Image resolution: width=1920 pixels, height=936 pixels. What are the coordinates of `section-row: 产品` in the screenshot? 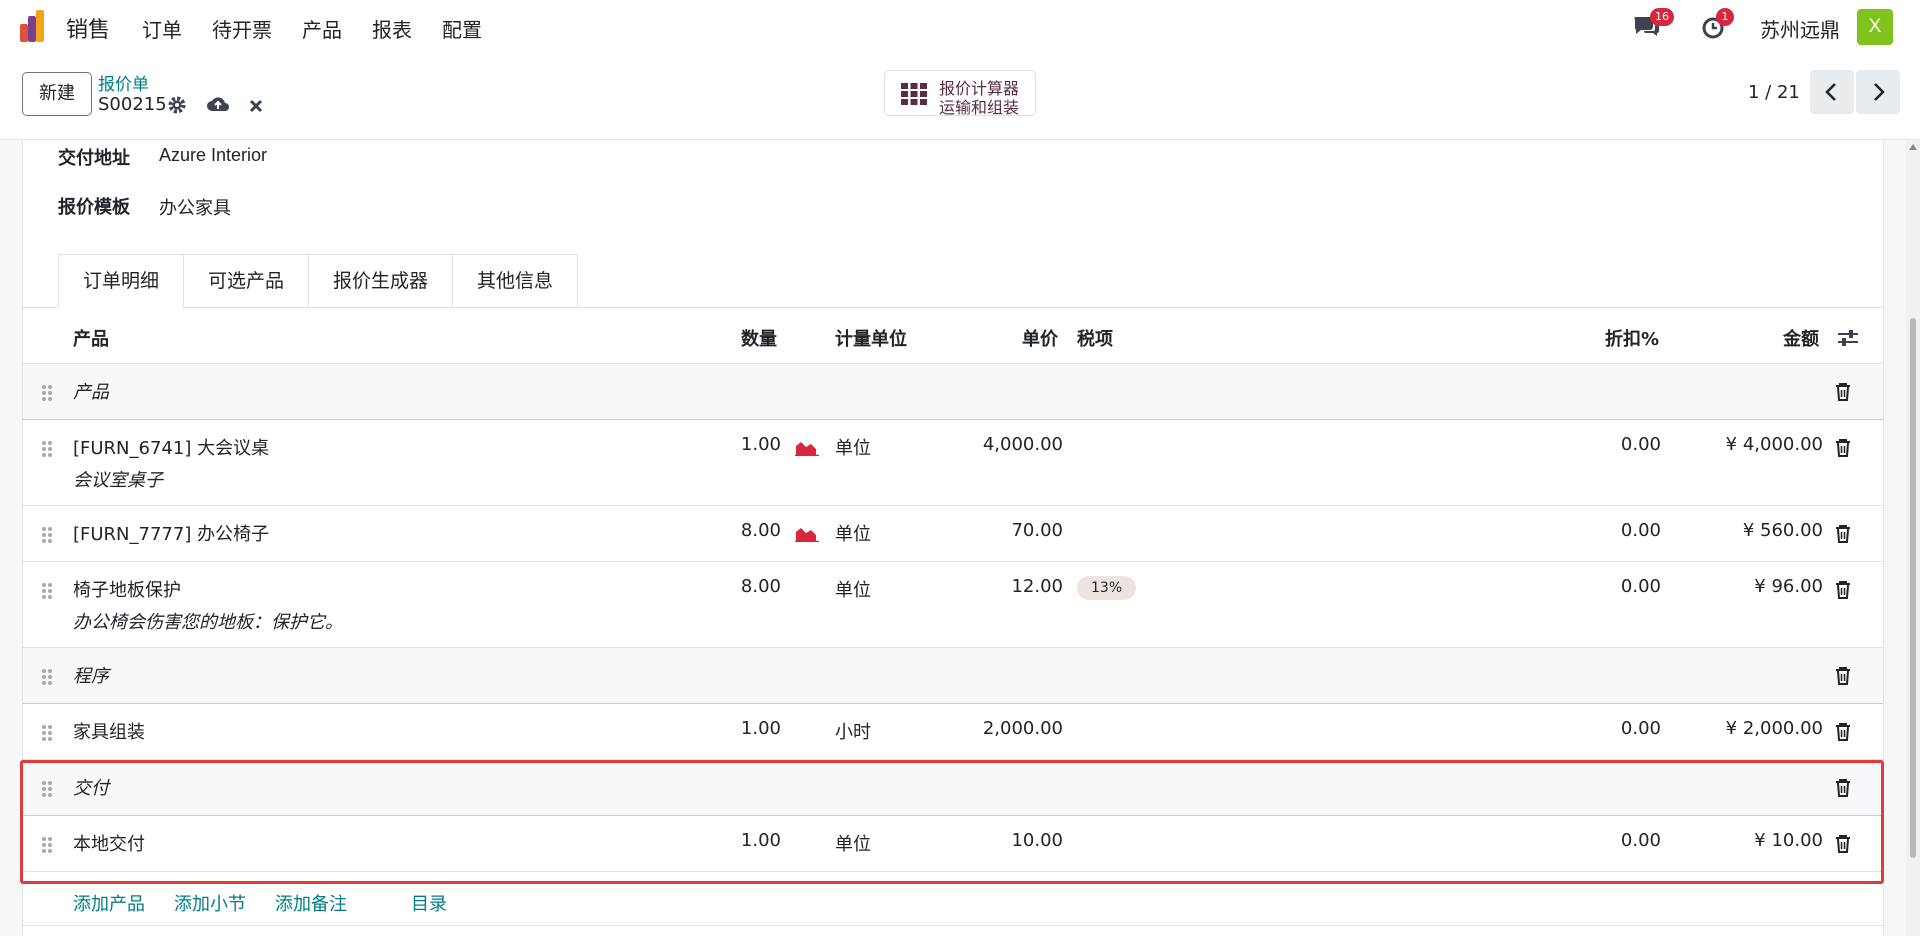 It's located at (953, 392).